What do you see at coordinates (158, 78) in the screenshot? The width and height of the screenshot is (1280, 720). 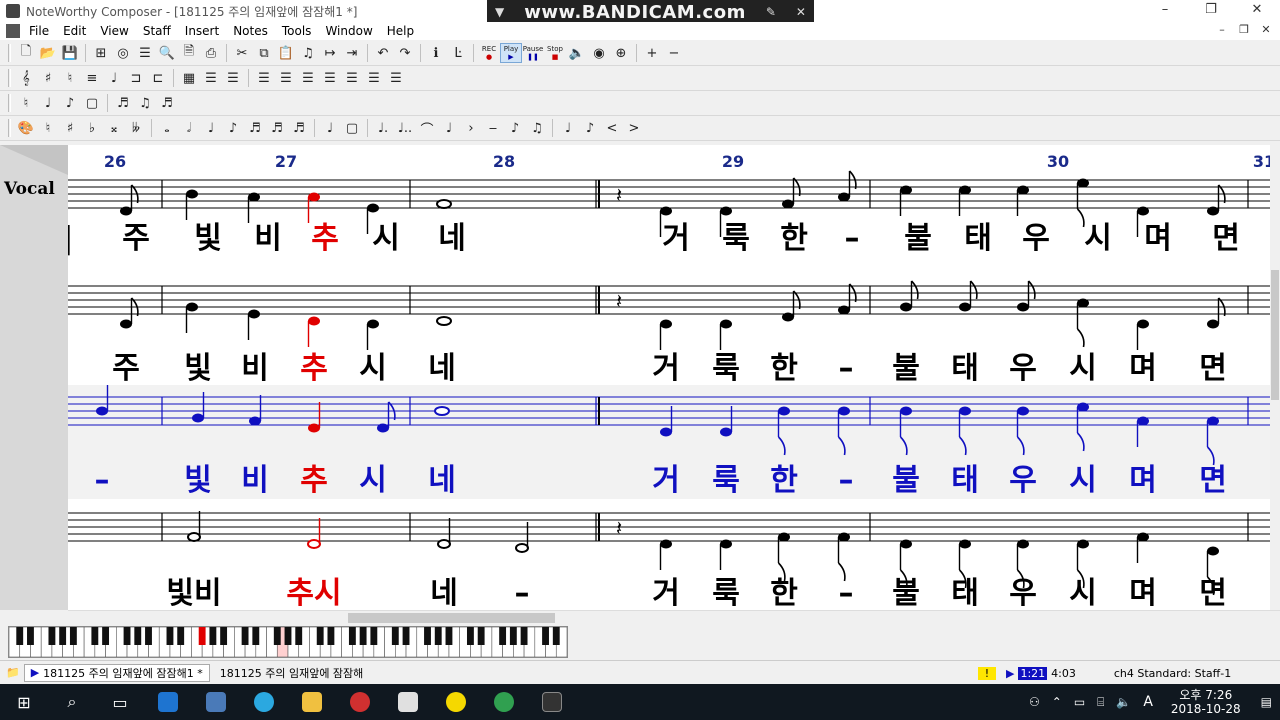 I see `flow-icon: ⊏` at bounding box center [158, 78].